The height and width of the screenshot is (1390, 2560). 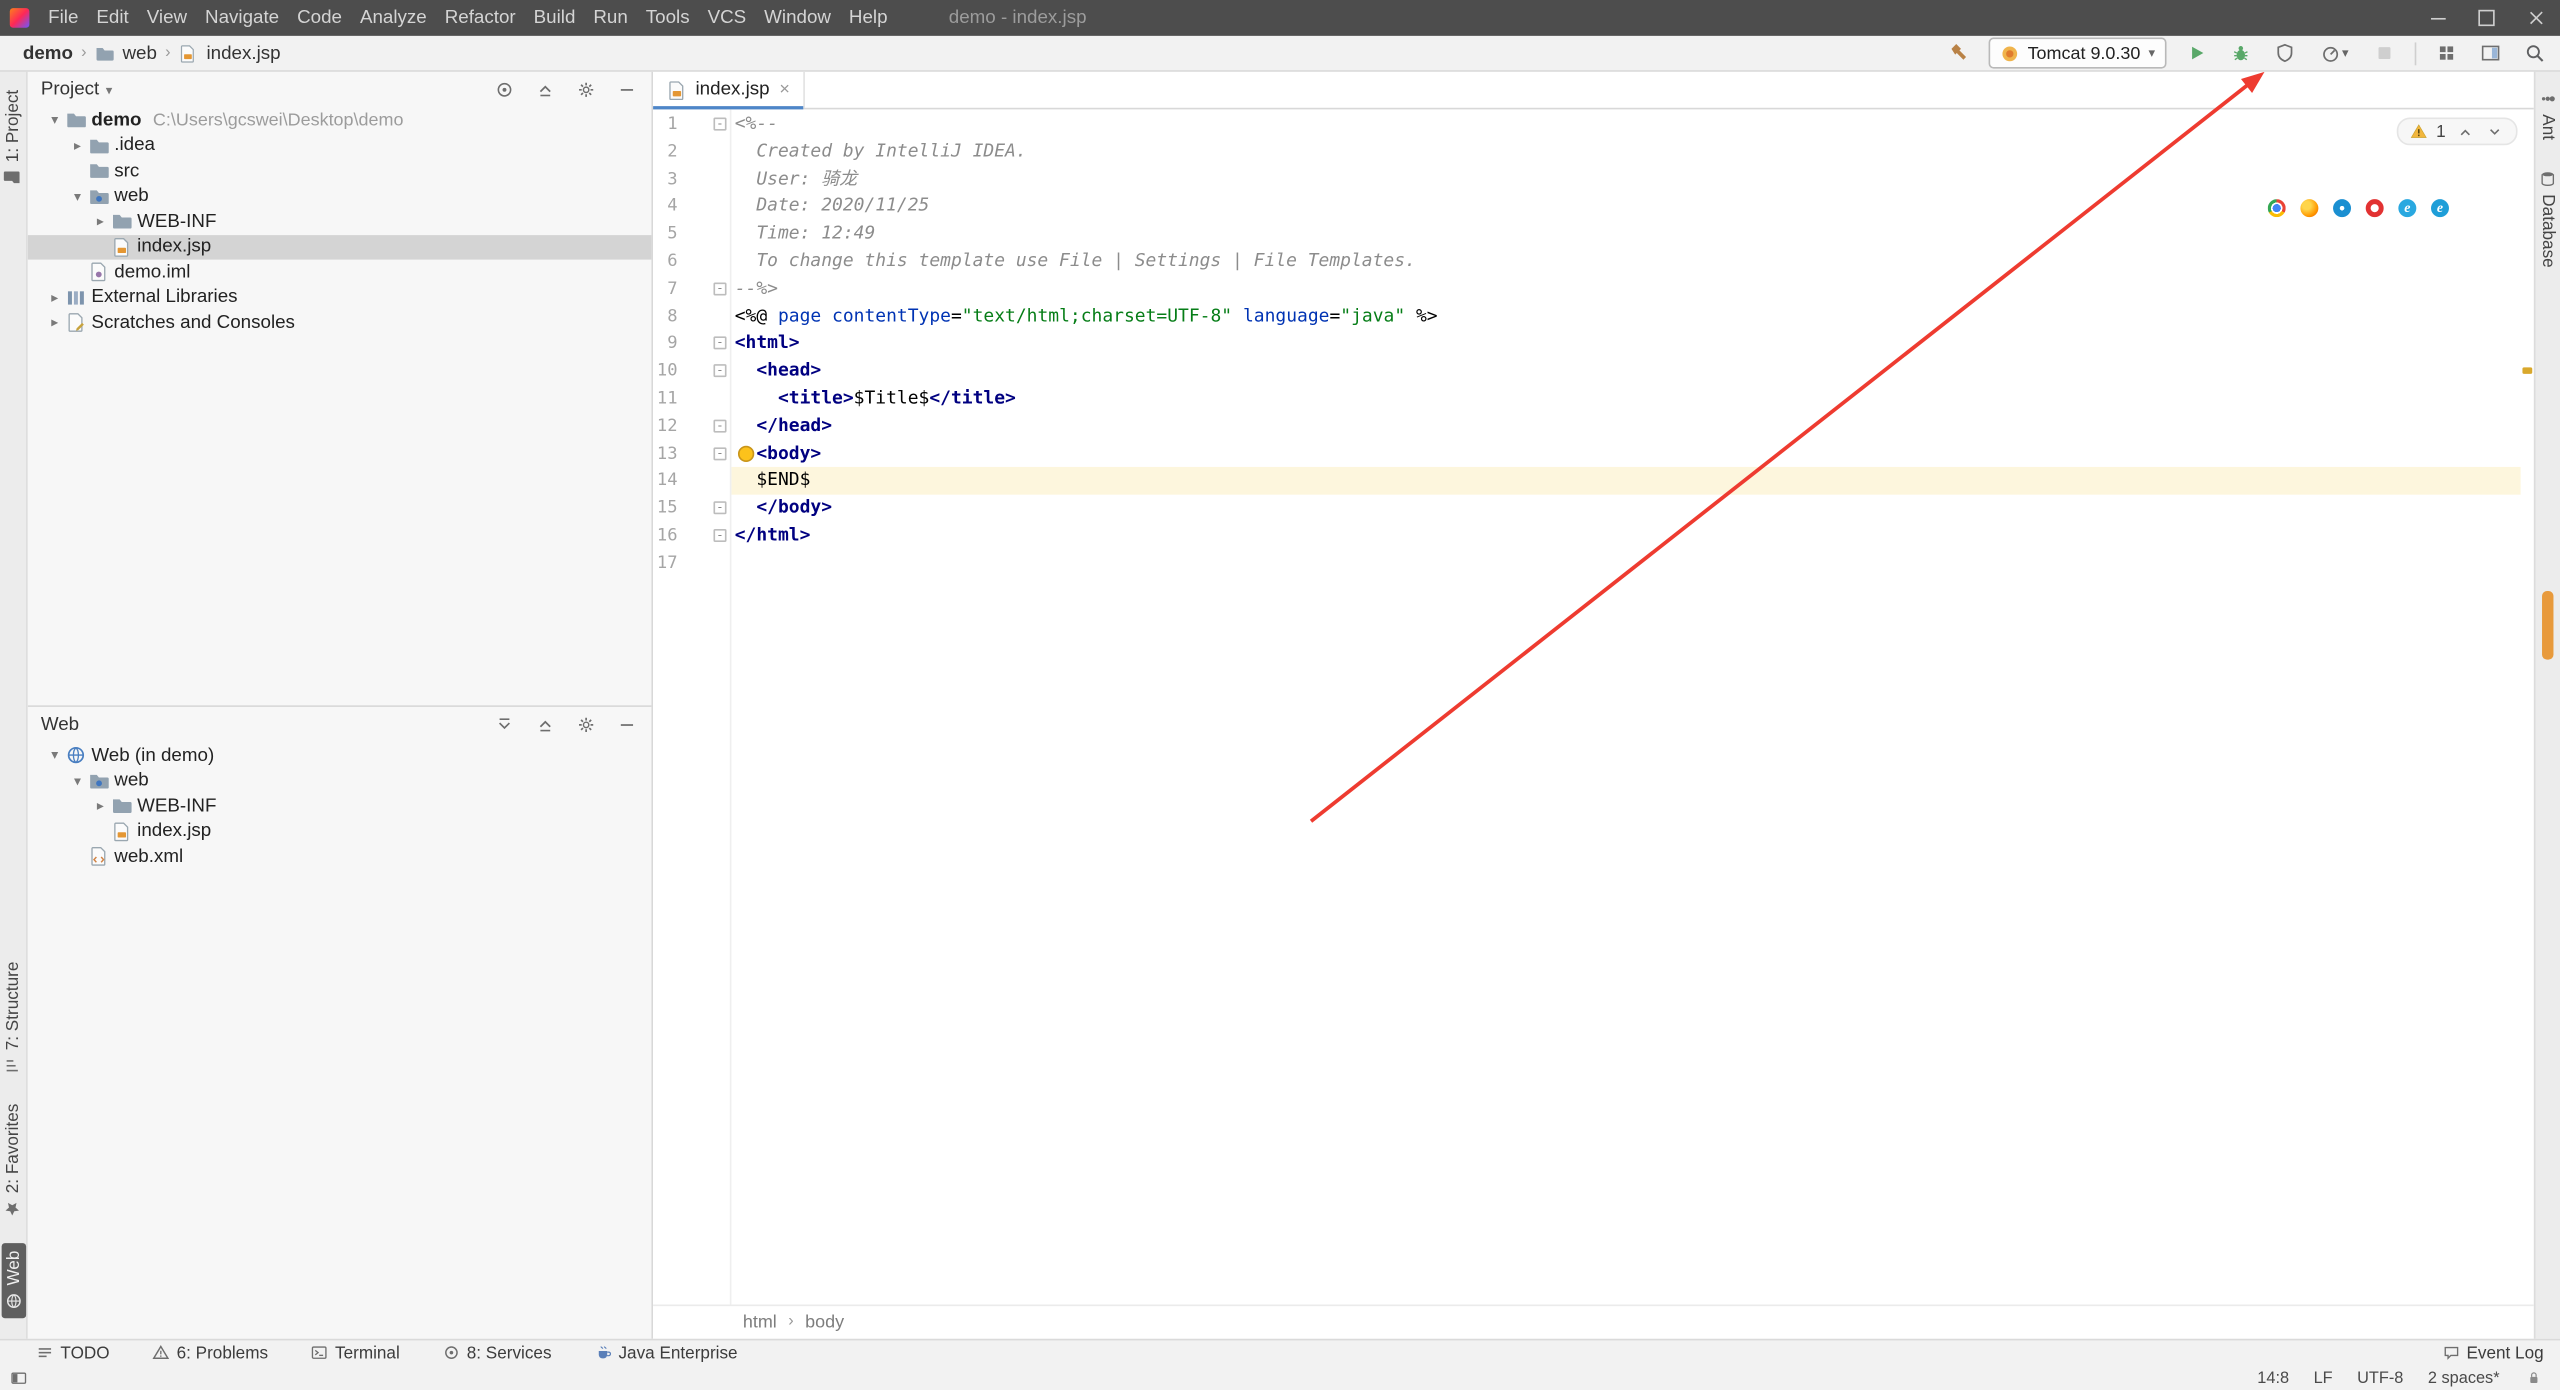 I want to click on tree-item-scratches-and-consoles: ▸ Scratches and Consoles, so click(x=340, y=322).